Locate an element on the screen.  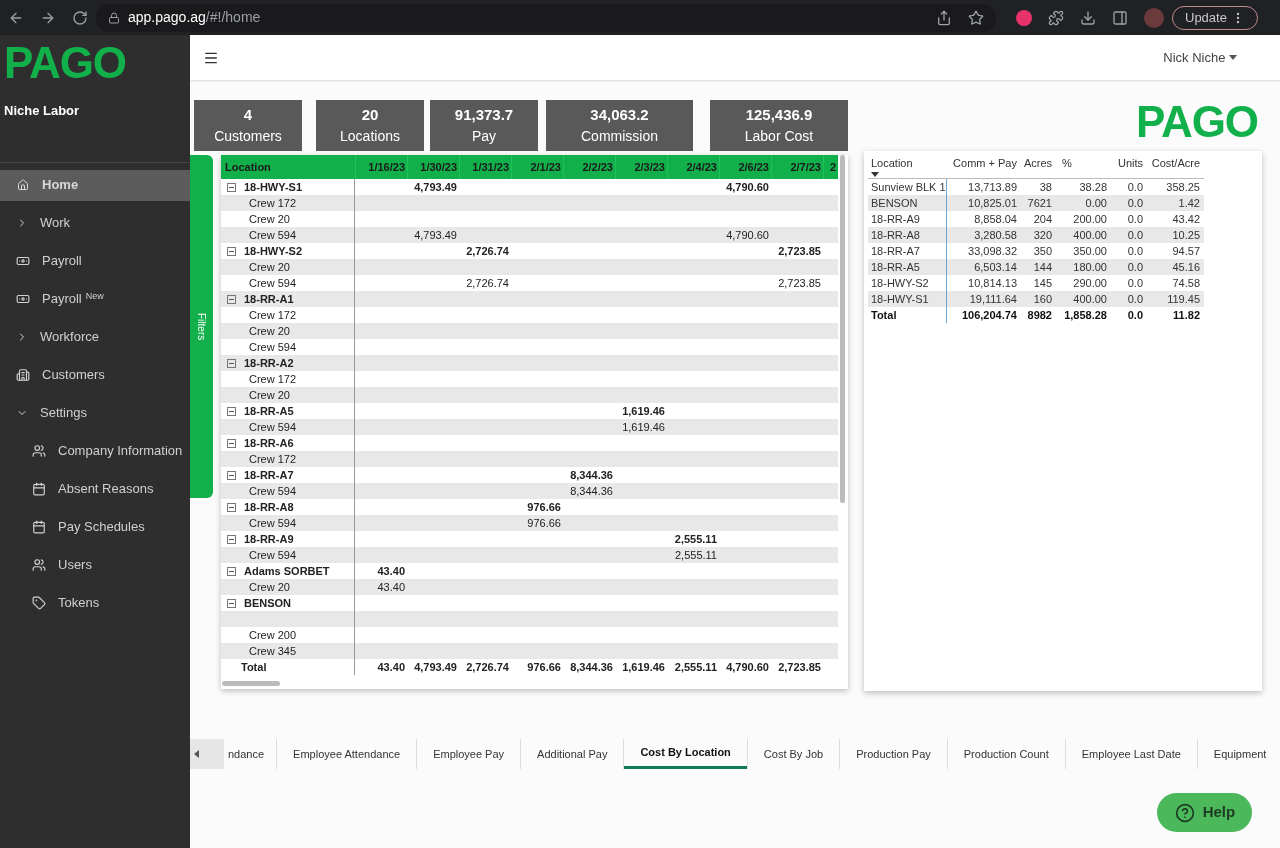
row-label: 18-RR-A6 is located at coordinates (269, 443).